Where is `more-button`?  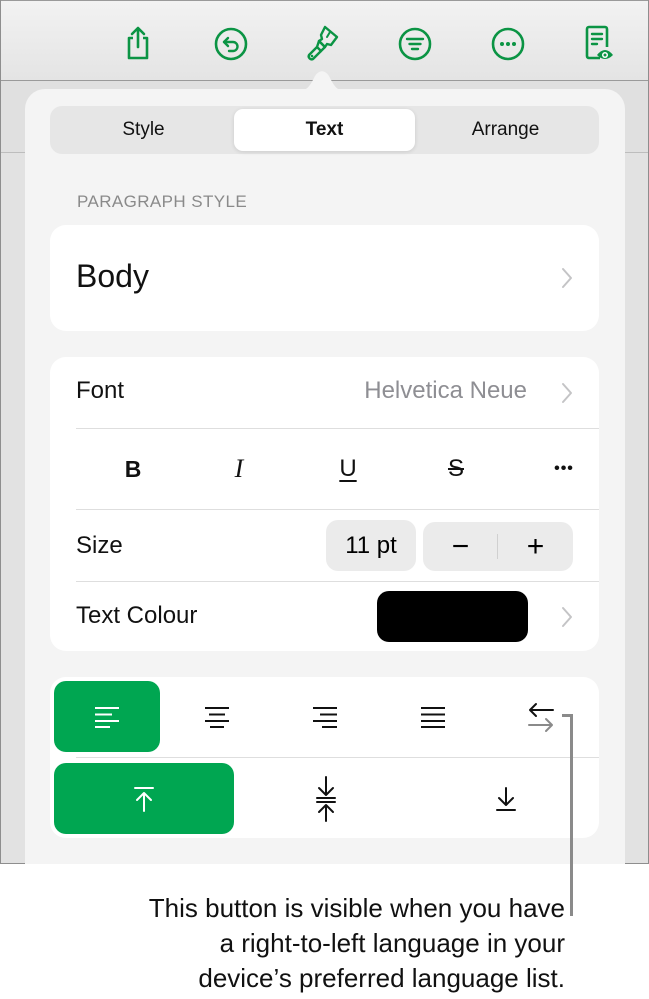 more-button is located at coordinates (508, 43).